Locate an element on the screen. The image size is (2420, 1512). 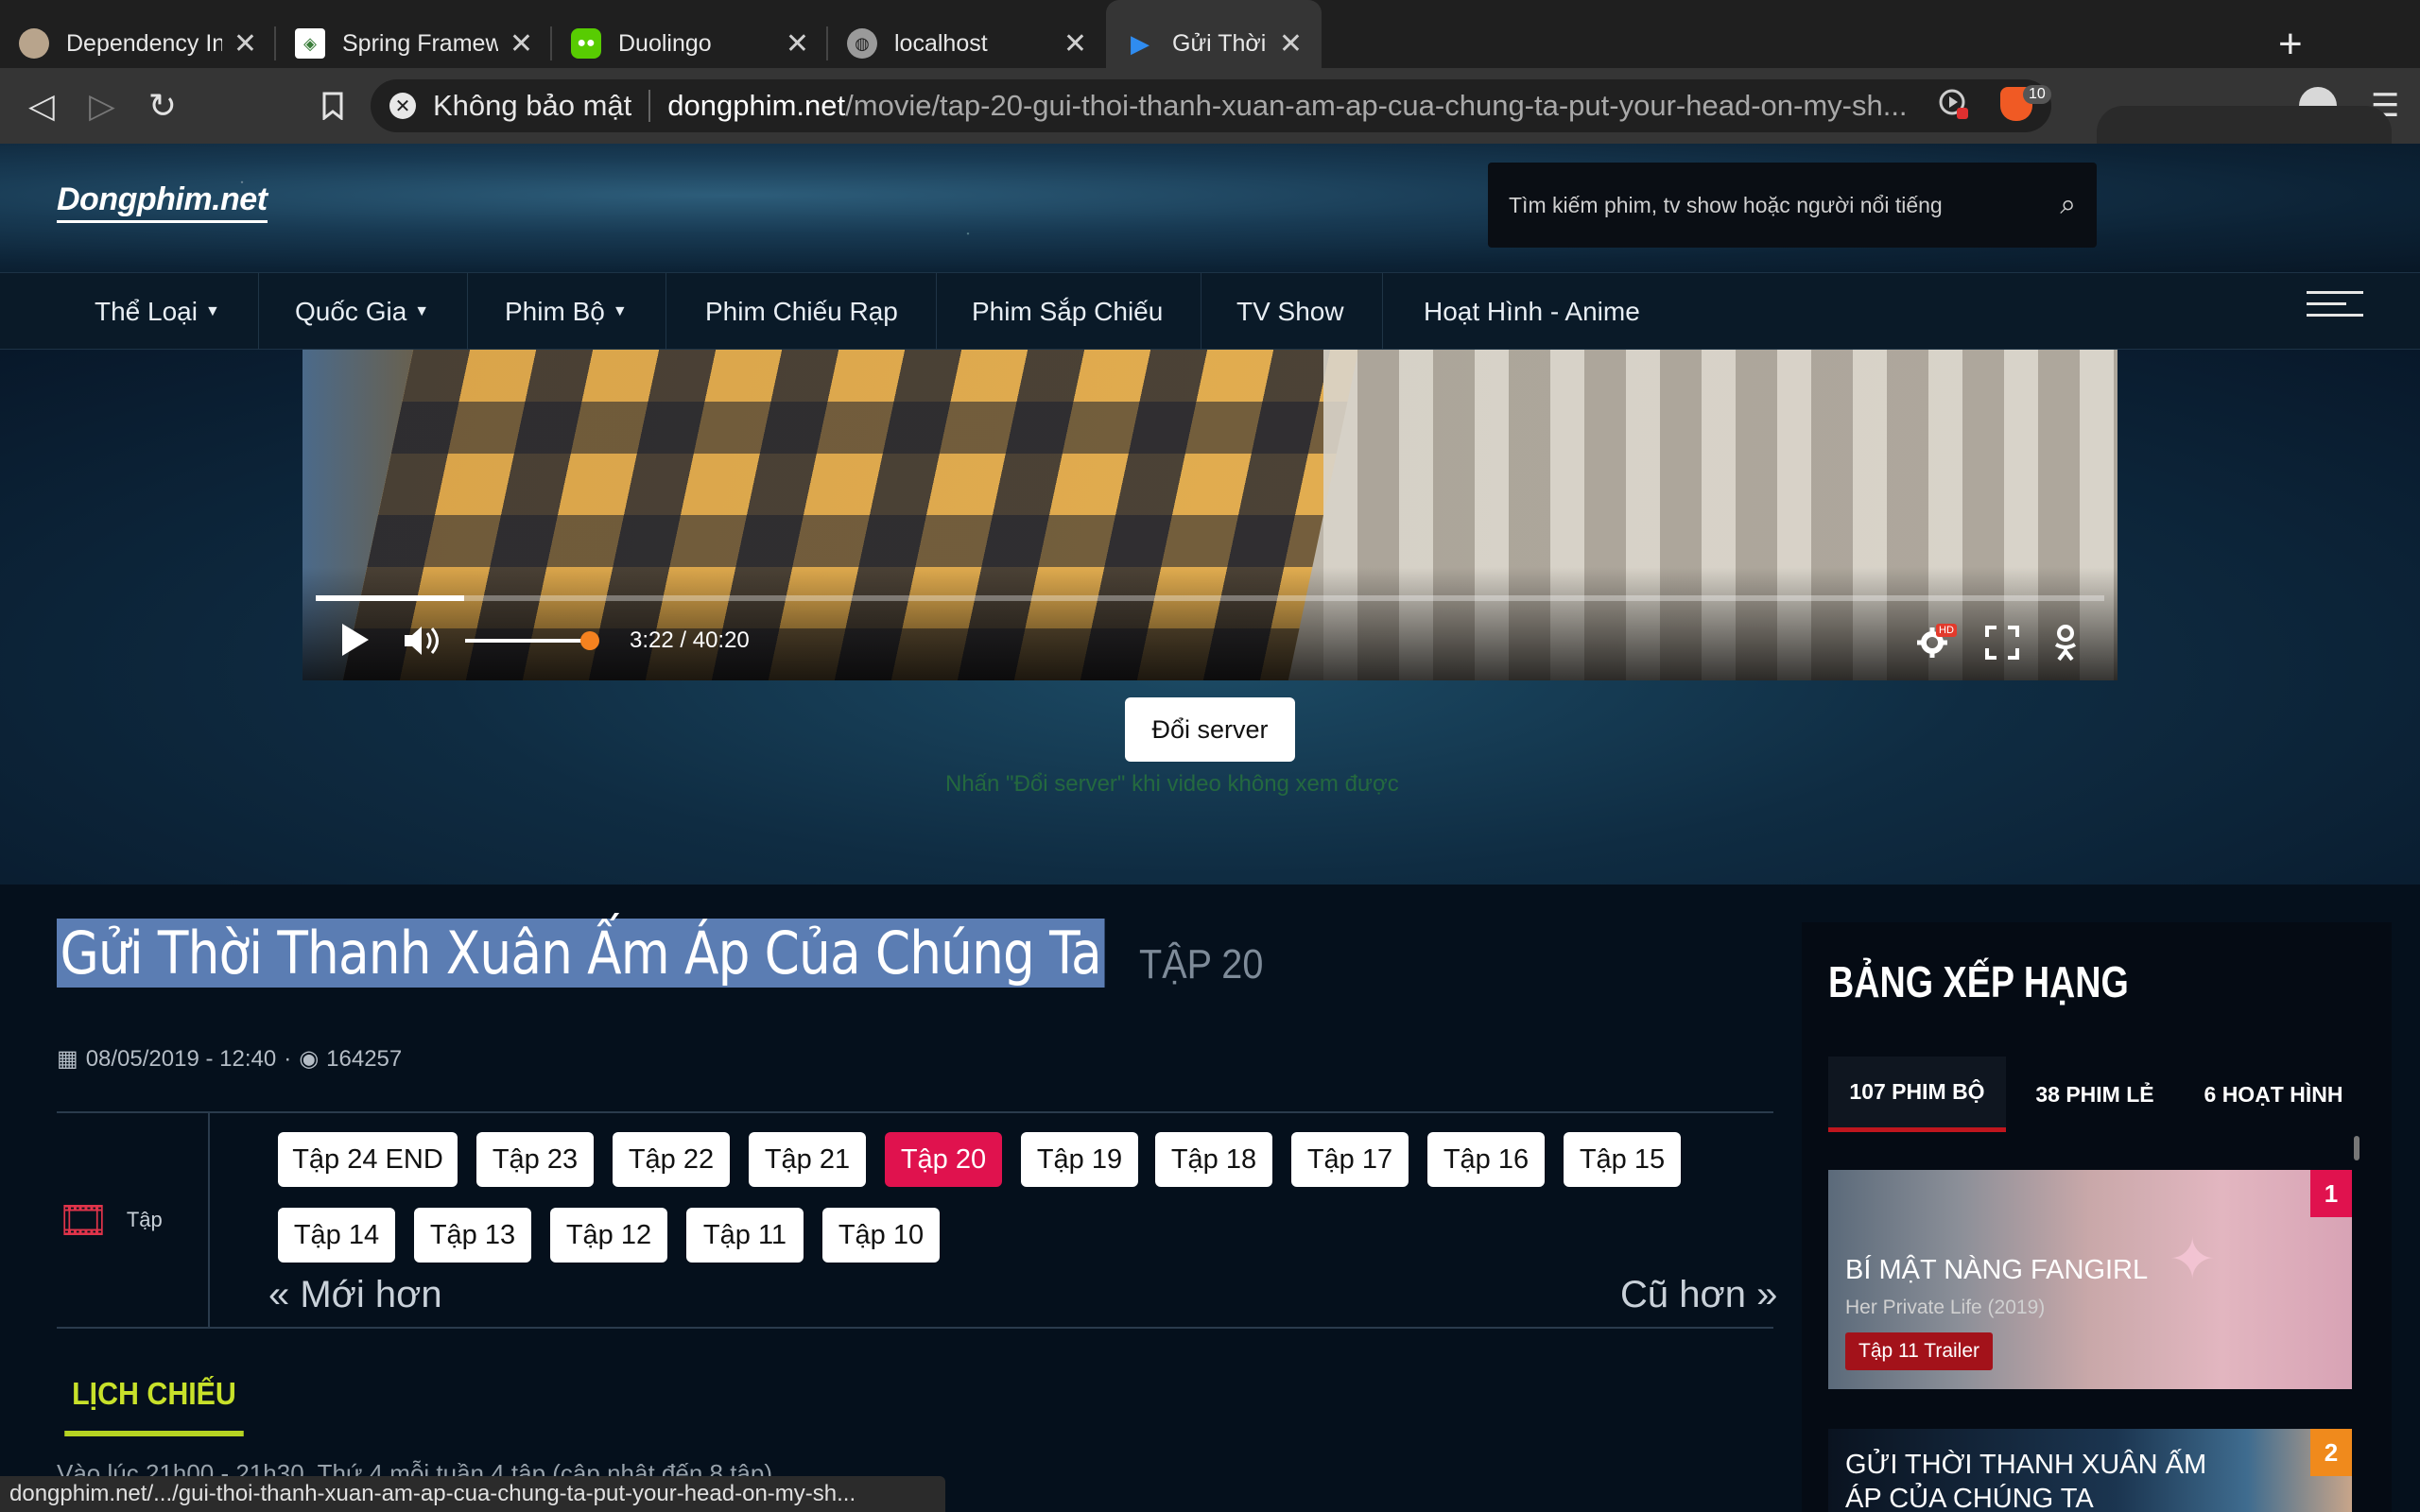
ranking-item-original: Her Private Life (2019) is located at coordinates (1945, 1307).